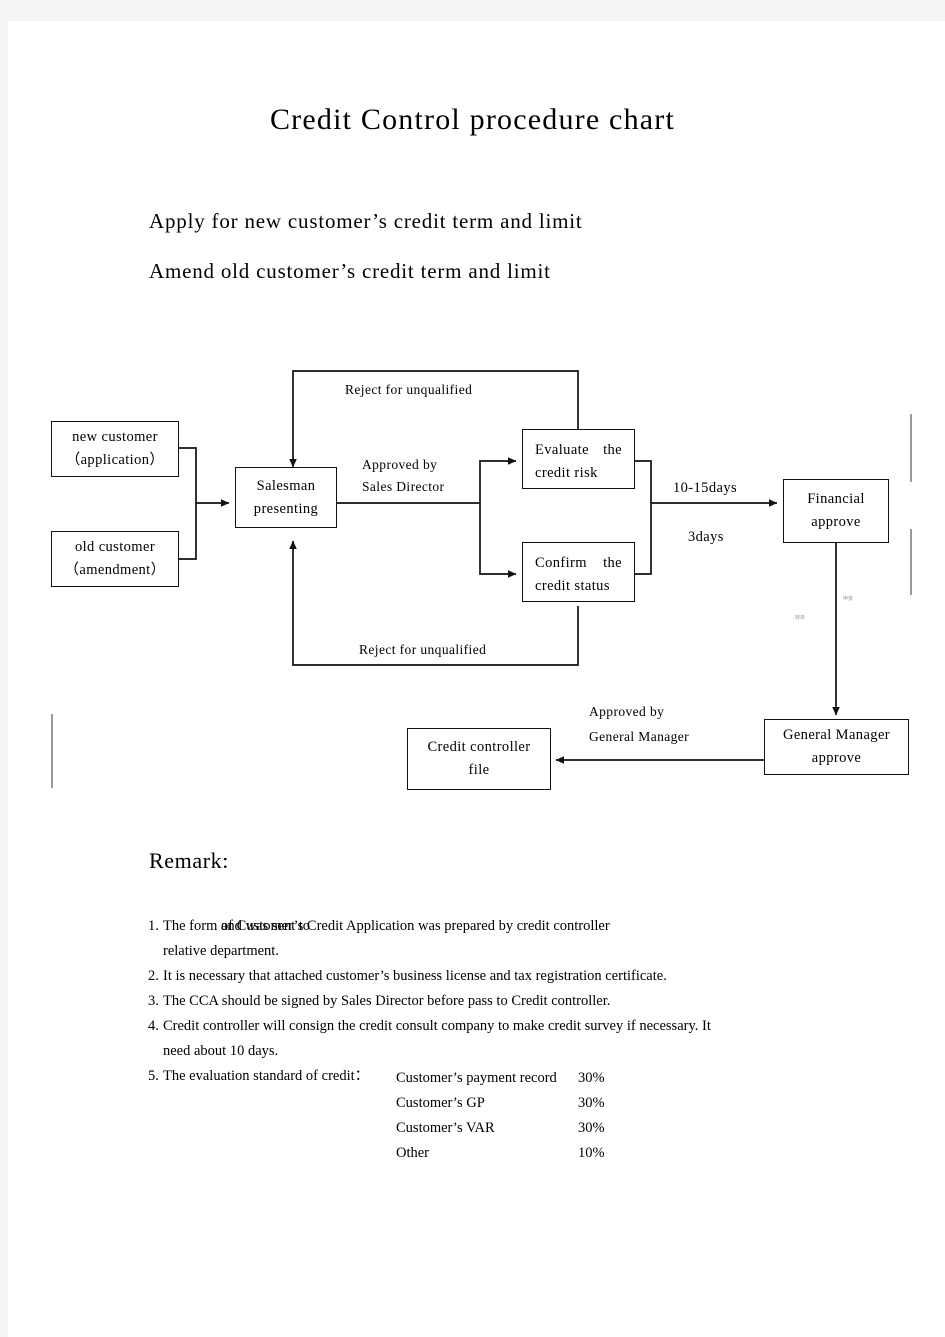 The image size is (945, 1337). I want to click on edge-label-approved-sales-1: Approved by, so click(400, 464).